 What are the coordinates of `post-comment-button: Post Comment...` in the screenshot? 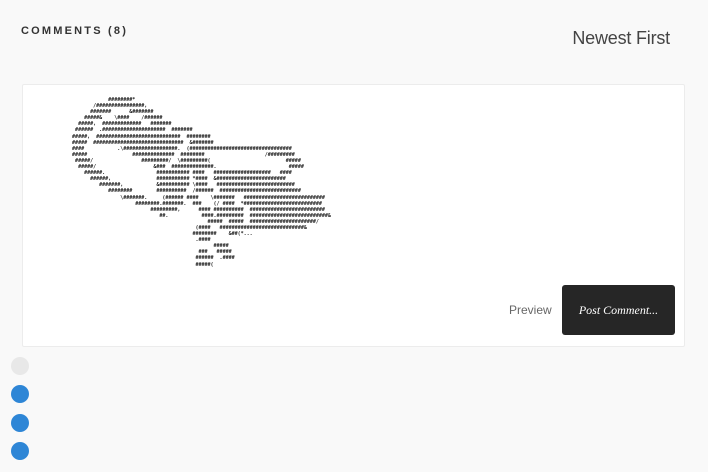 It's located at (618, 310).